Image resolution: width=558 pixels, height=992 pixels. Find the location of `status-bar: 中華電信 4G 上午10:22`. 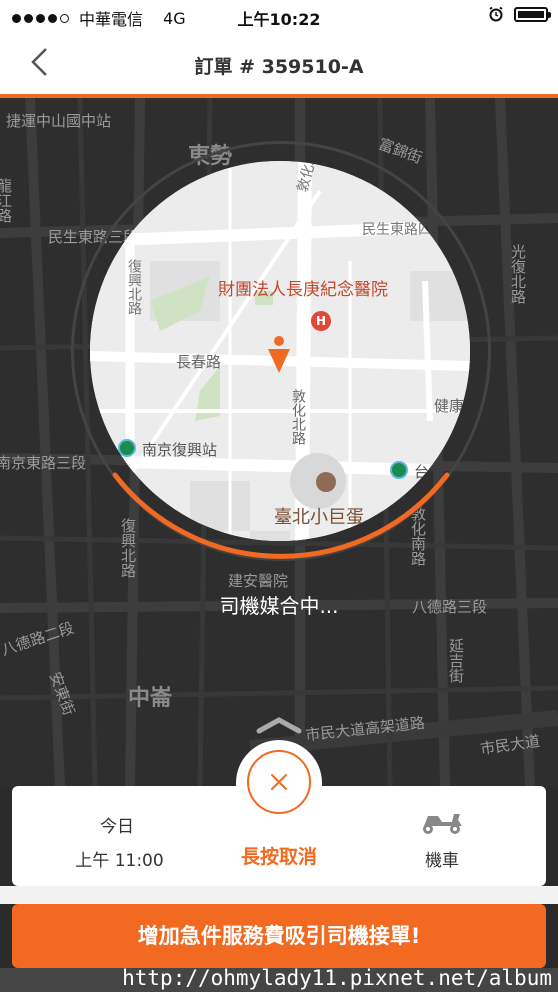

status-bar: 中華電信 4G 上午10:22 is located at coordinates (279, 16).